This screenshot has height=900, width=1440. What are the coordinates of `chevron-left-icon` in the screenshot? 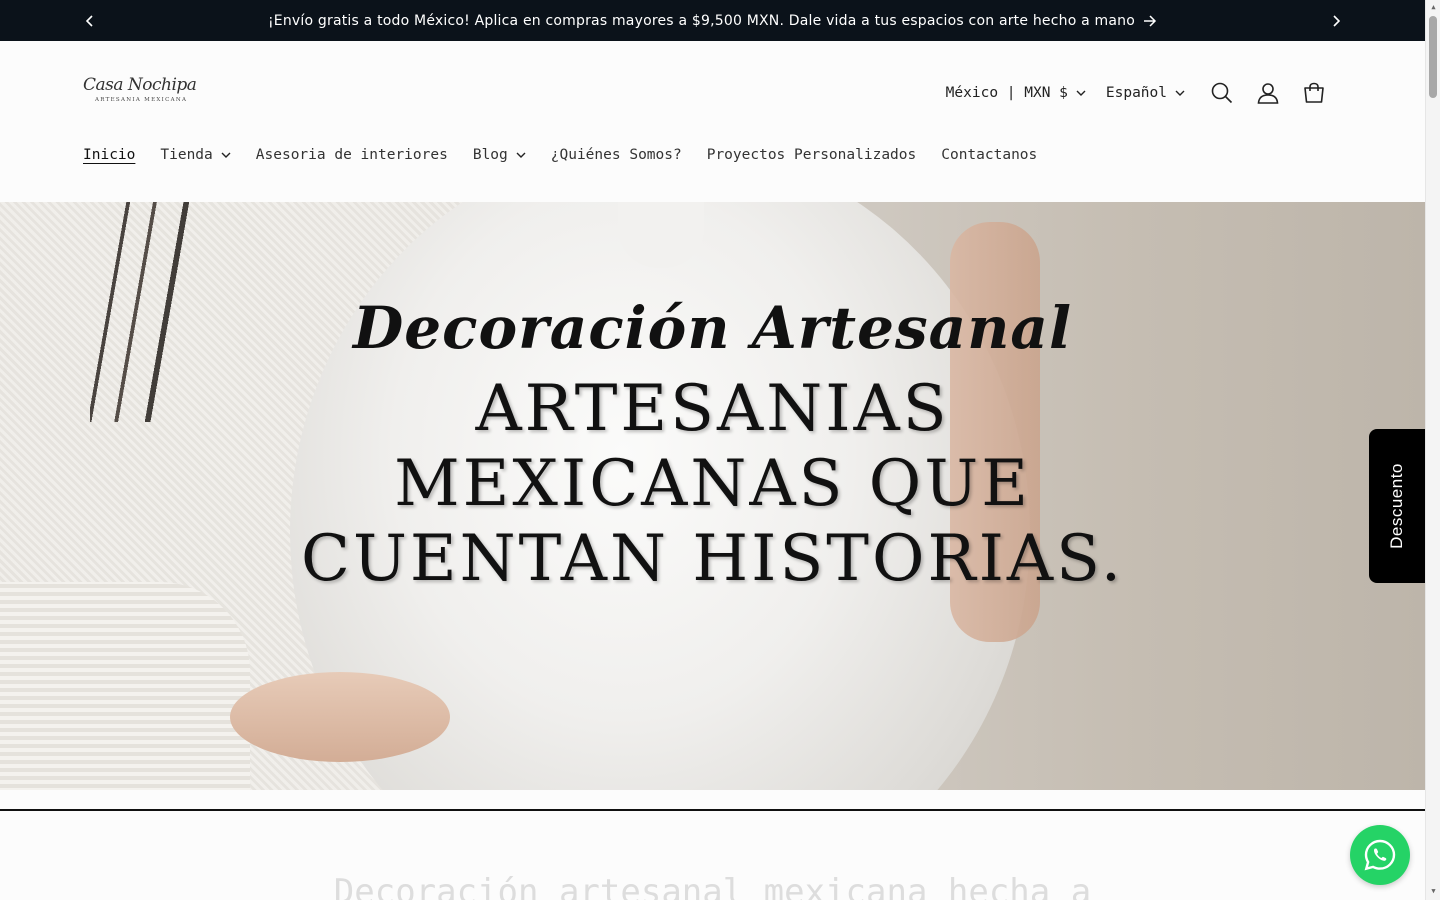 It's located at (89, 20).